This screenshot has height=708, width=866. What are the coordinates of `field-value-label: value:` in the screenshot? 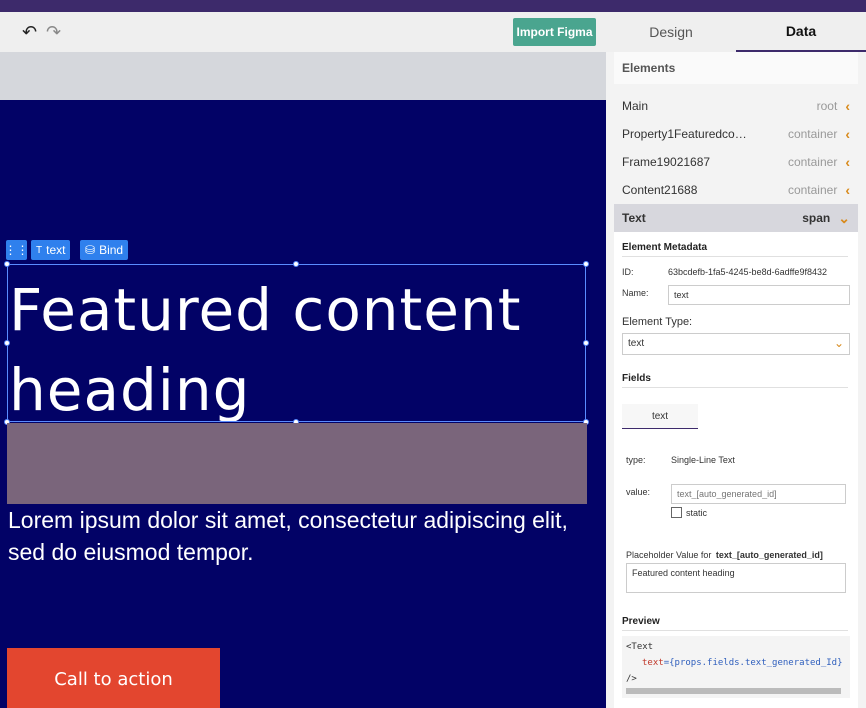 It's located at (638, 492).